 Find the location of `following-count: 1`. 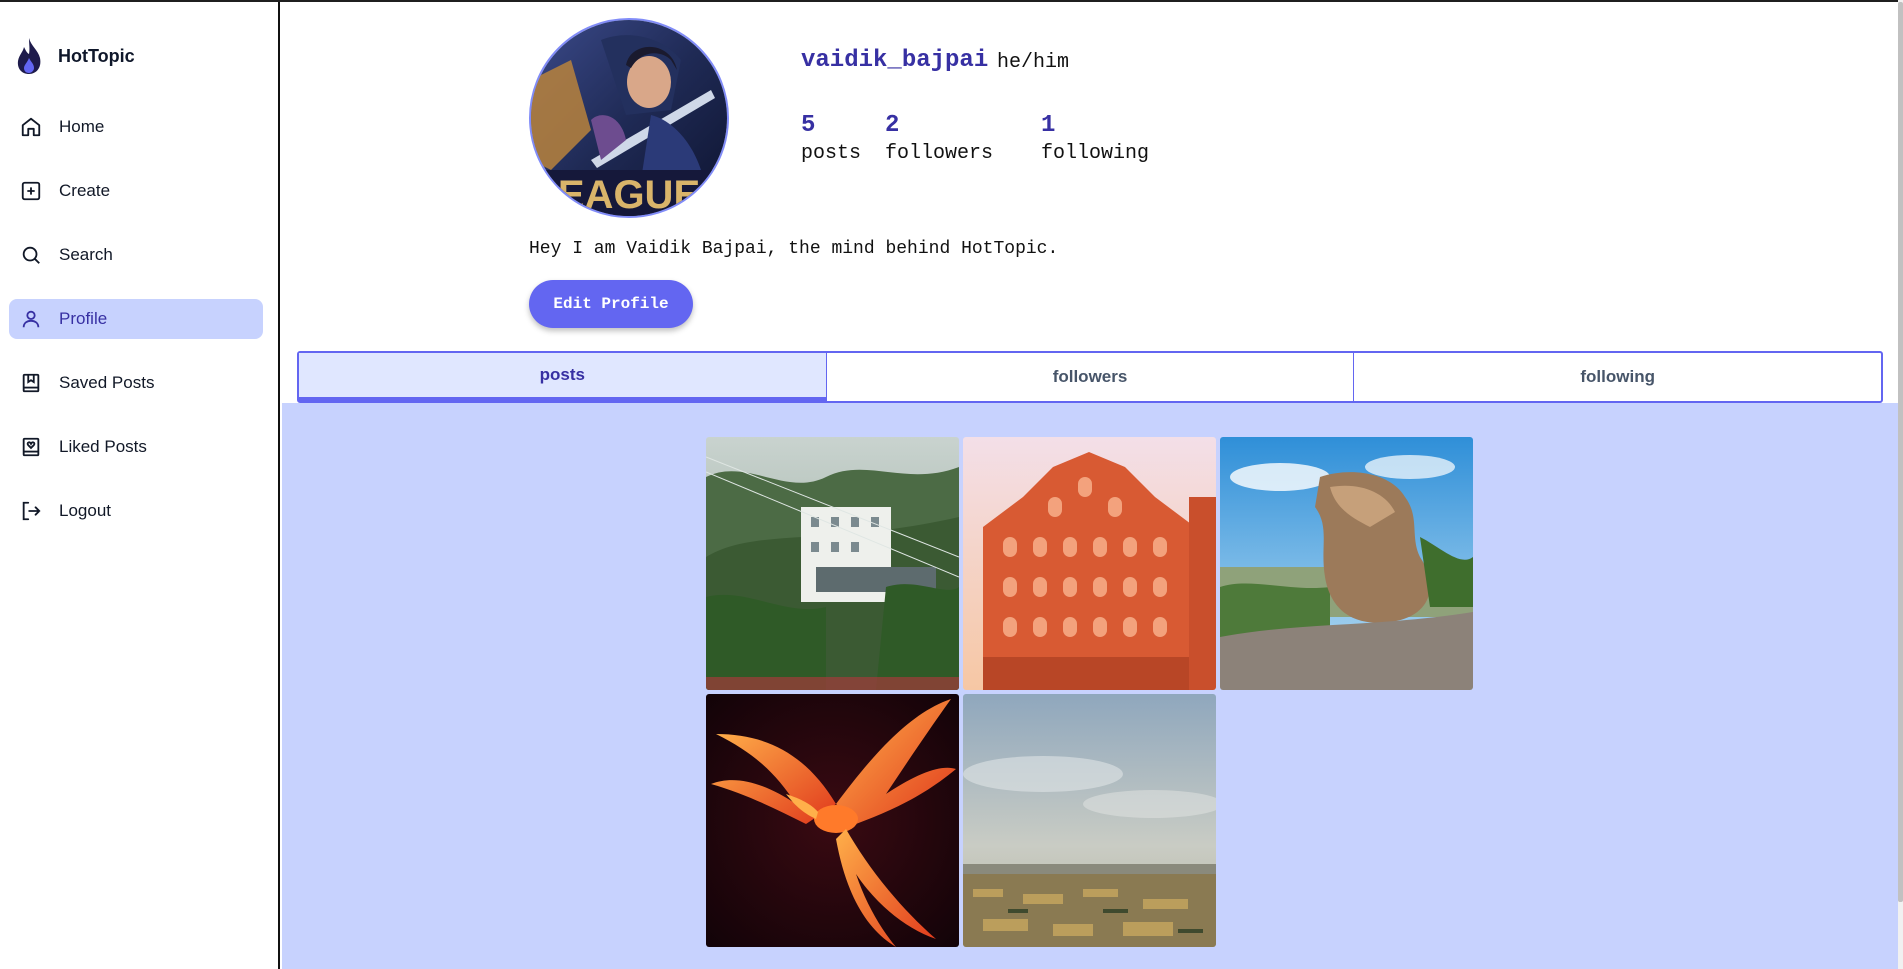

following-count: 1 is located at coordinates (1048, 125).